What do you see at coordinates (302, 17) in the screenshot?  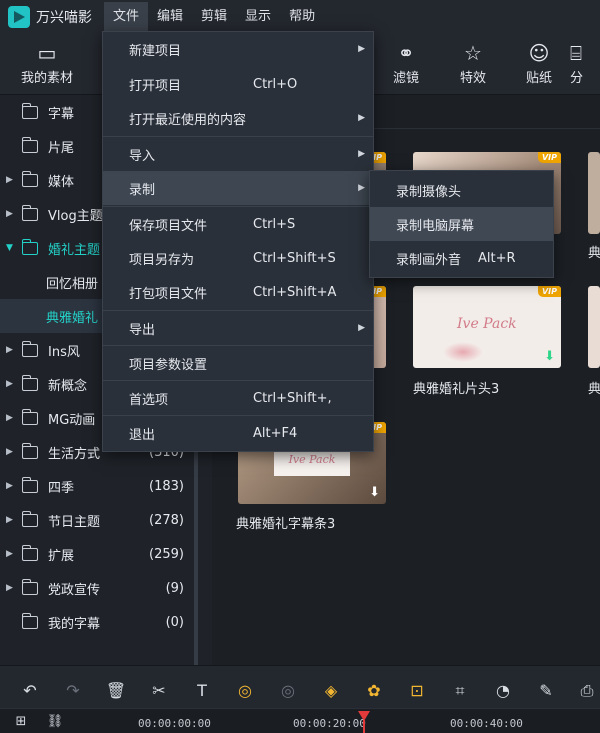 I see `menu-help: 帮助` at bounding box center [302, 17].